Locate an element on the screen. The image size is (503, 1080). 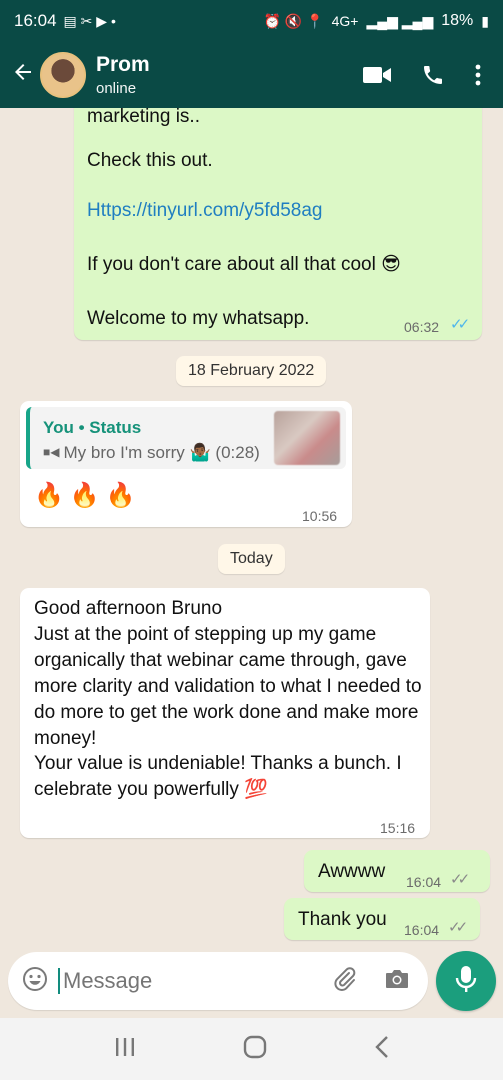
home-icon is located at coordinates (255, 1049).